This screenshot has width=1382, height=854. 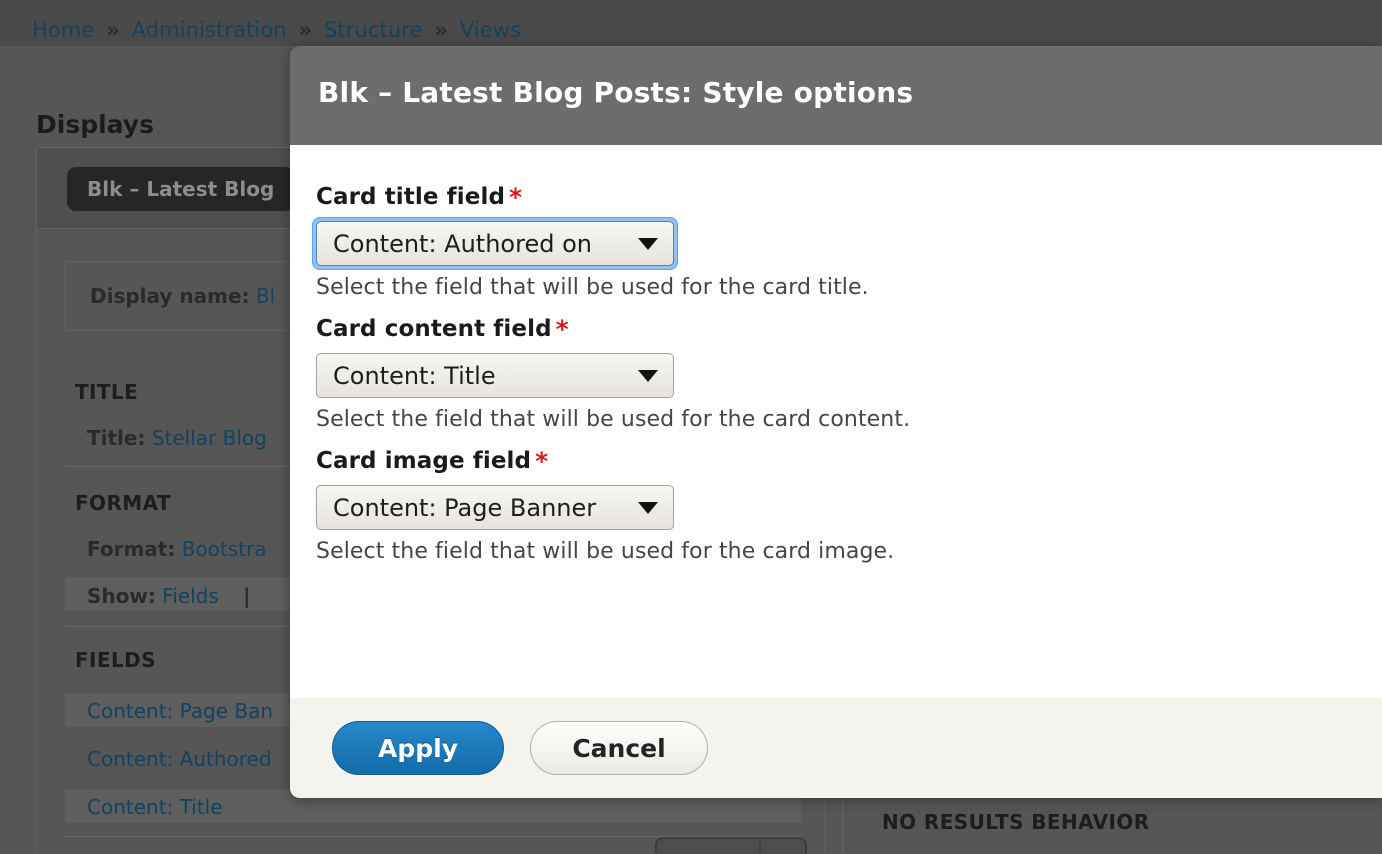 What do you see at coordinates (731, 845) in the screenshot?
I see `button-group` at bounding box center [731, 845].